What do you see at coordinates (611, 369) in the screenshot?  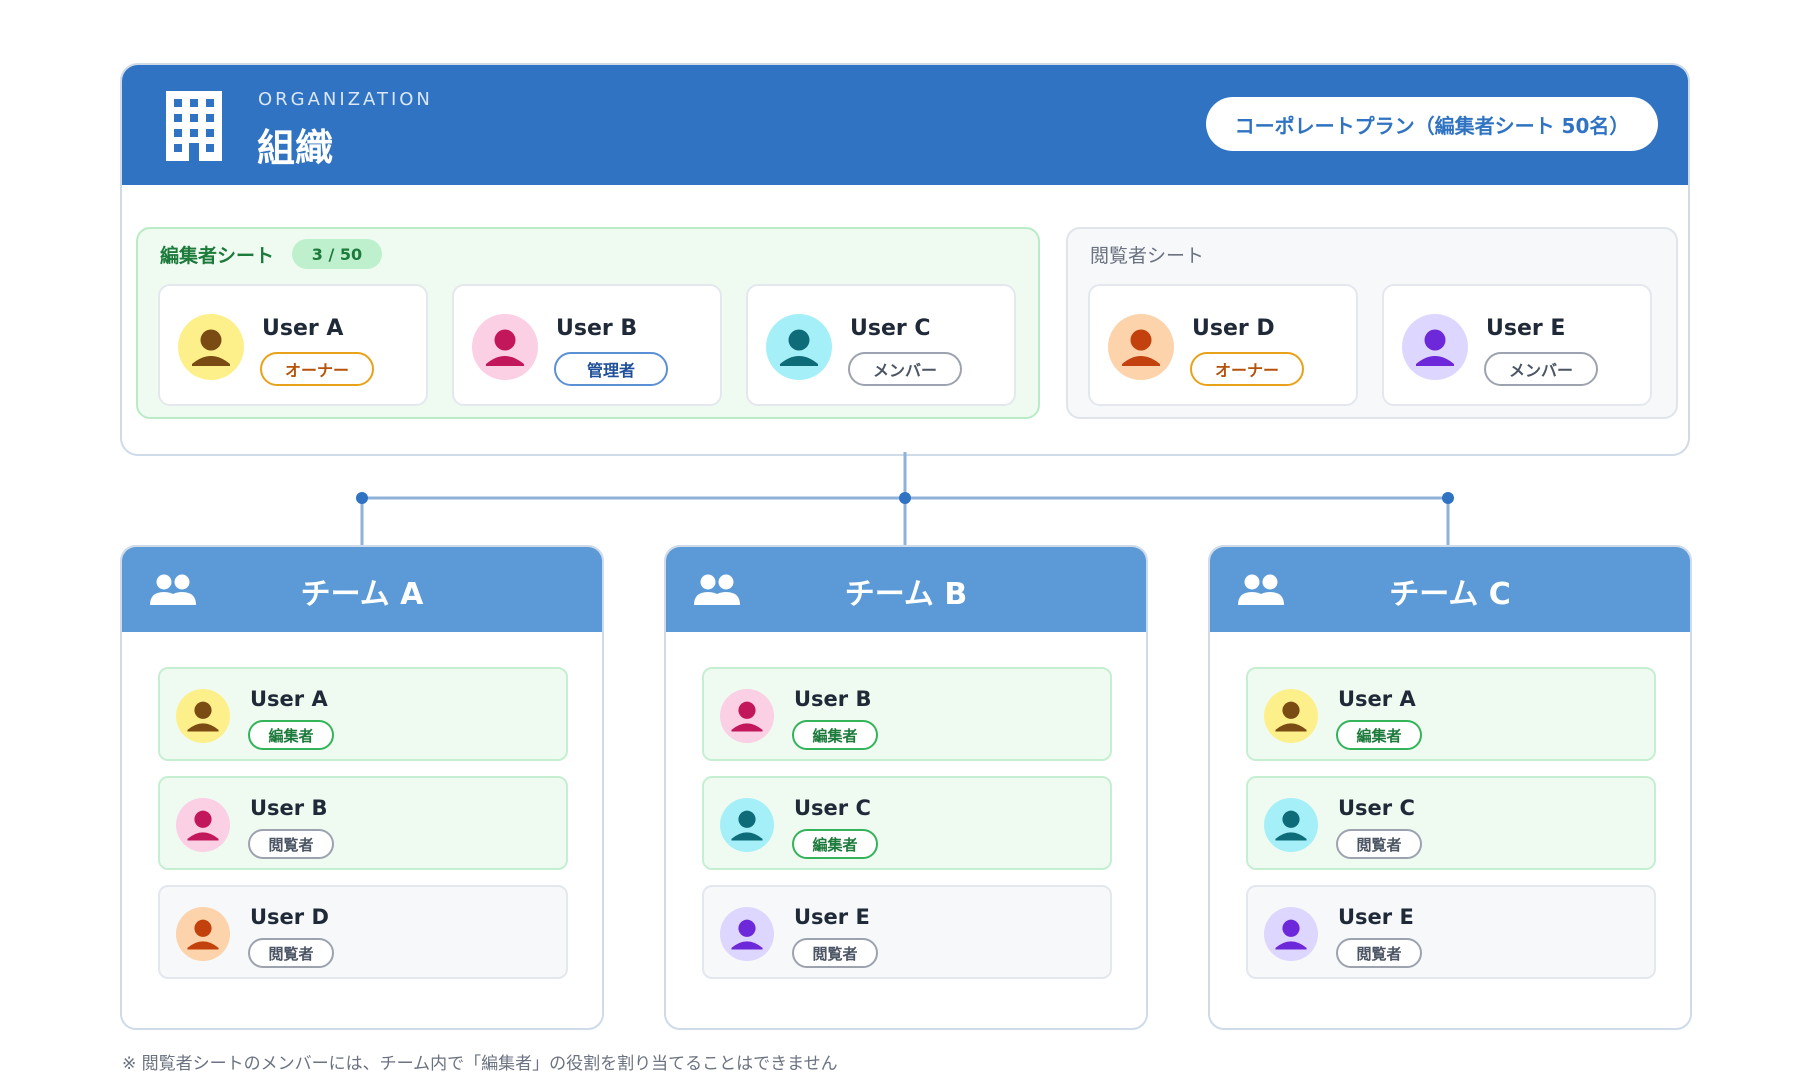 I see `seat-user-role-badge: 管理者` at bounding box center [611, 369].